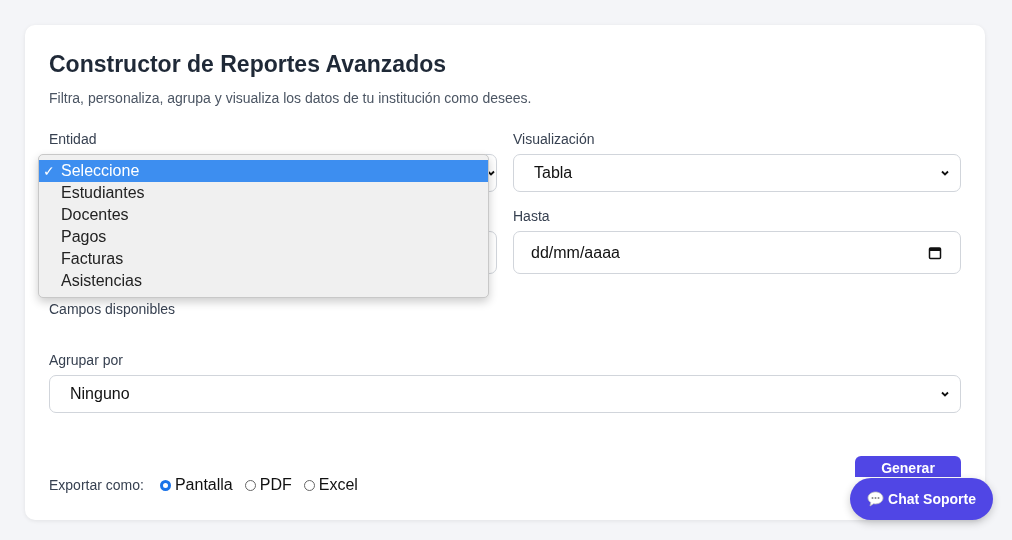  I want to click on visualization-select: Tabla, so click(737, 173).